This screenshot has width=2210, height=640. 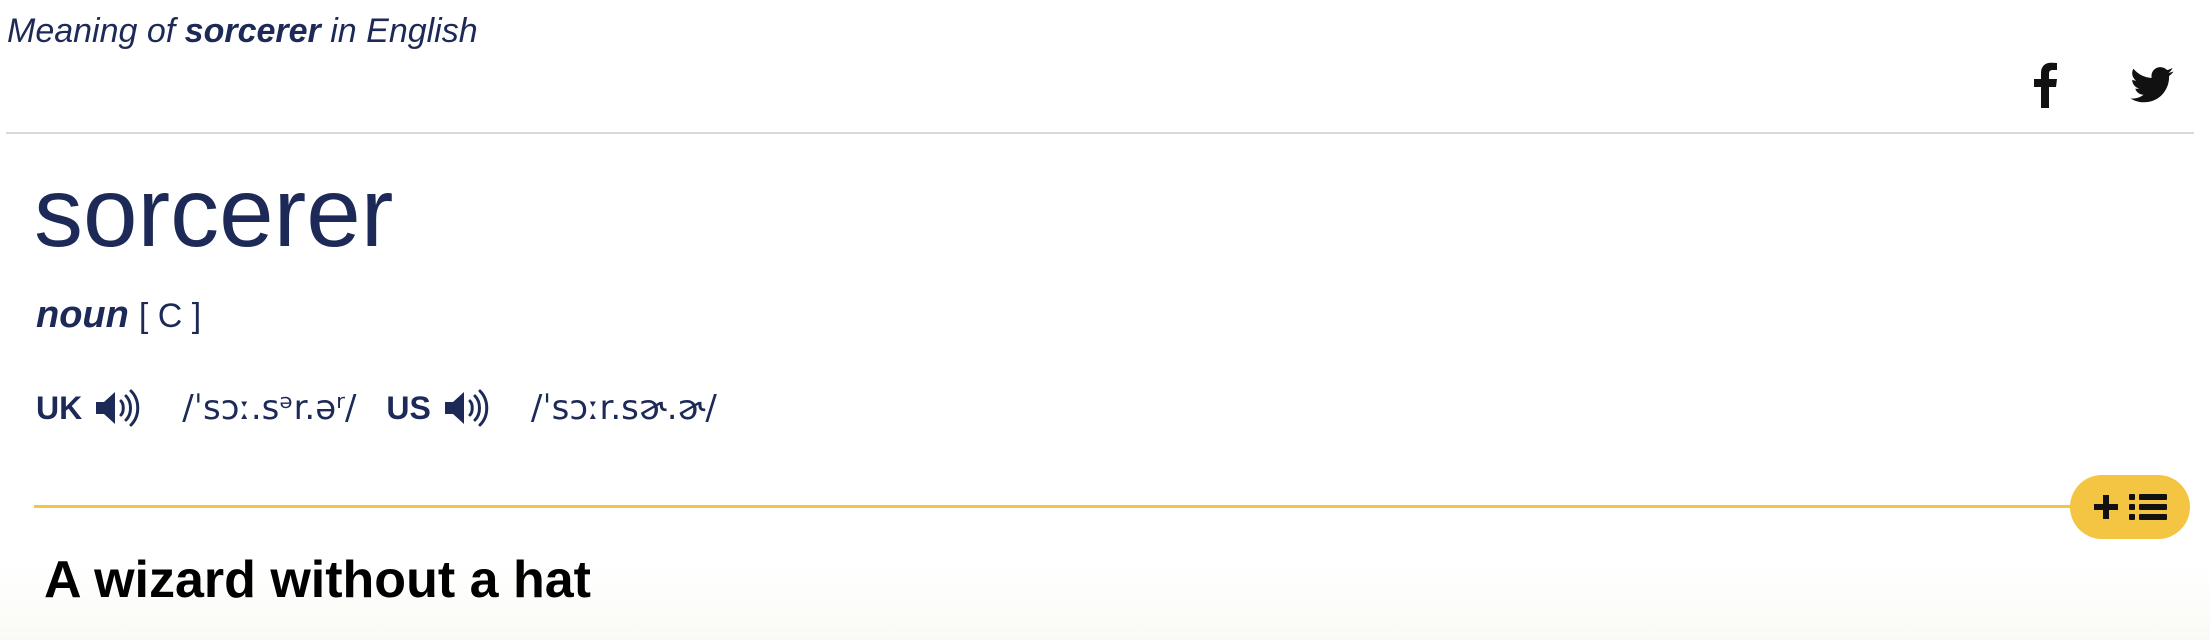 I want to click on twitter-icon, so click(x=2152, y=85).